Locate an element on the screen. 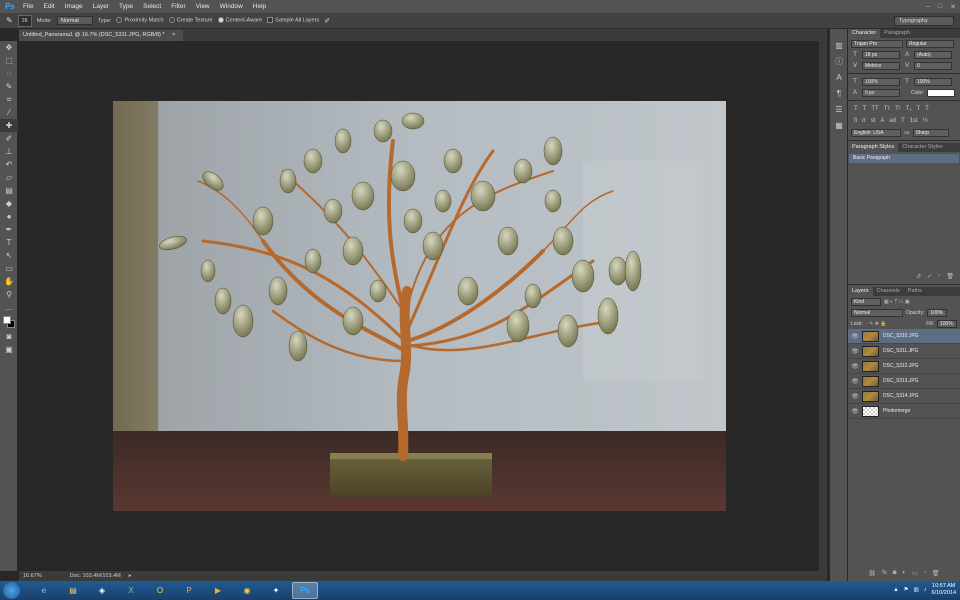 This screenshot has width=960, height=600. history-icon: ▥ is located at coordinates (839, 45).